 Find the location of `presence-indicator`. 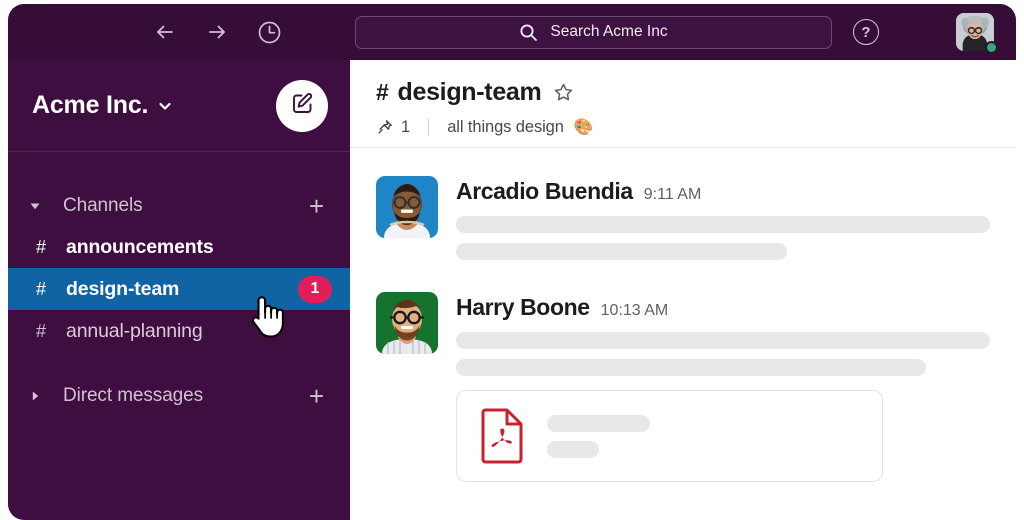

presence-indicator is located at coordinates (991, 47).